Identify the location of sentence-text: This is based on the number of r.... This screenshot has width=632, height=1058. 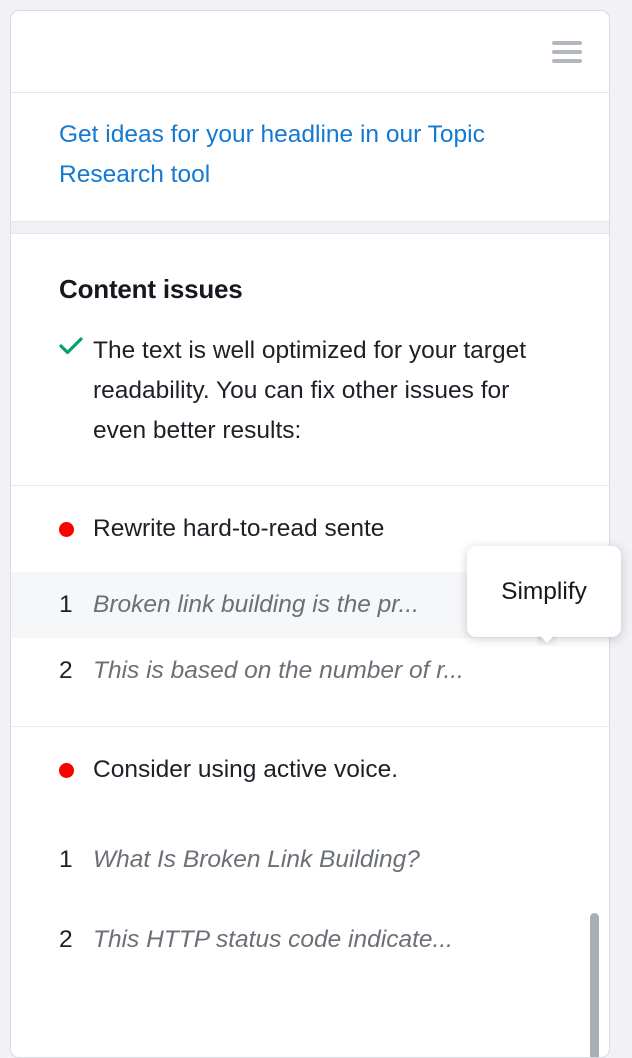
(278, 670).